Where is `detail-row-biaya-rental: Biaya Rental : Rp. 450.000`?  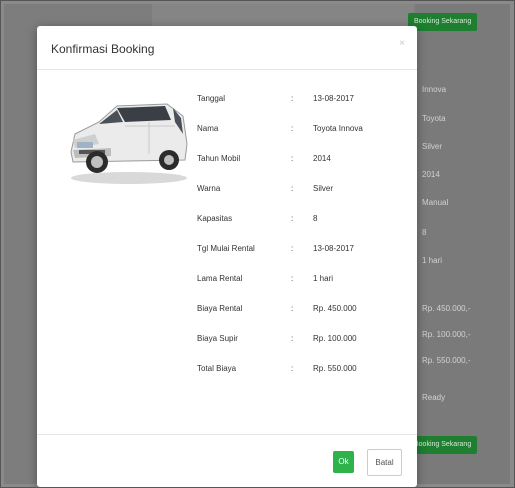
detail-row-biaya-rental: Biaya Rental : Rp. 450.000 is located at coordinates (227, 311).